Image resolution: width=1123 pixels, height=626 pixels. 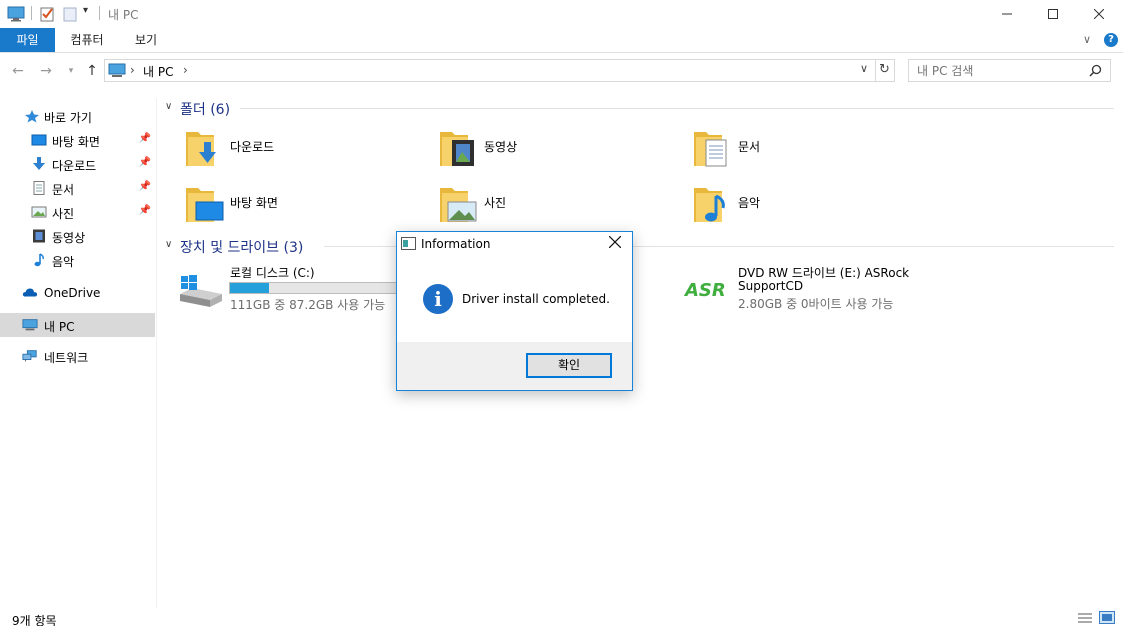 What do you see at coordinates (29, 356) in the screenshot?
I see `network-icon` at bounding box center [29, 356].